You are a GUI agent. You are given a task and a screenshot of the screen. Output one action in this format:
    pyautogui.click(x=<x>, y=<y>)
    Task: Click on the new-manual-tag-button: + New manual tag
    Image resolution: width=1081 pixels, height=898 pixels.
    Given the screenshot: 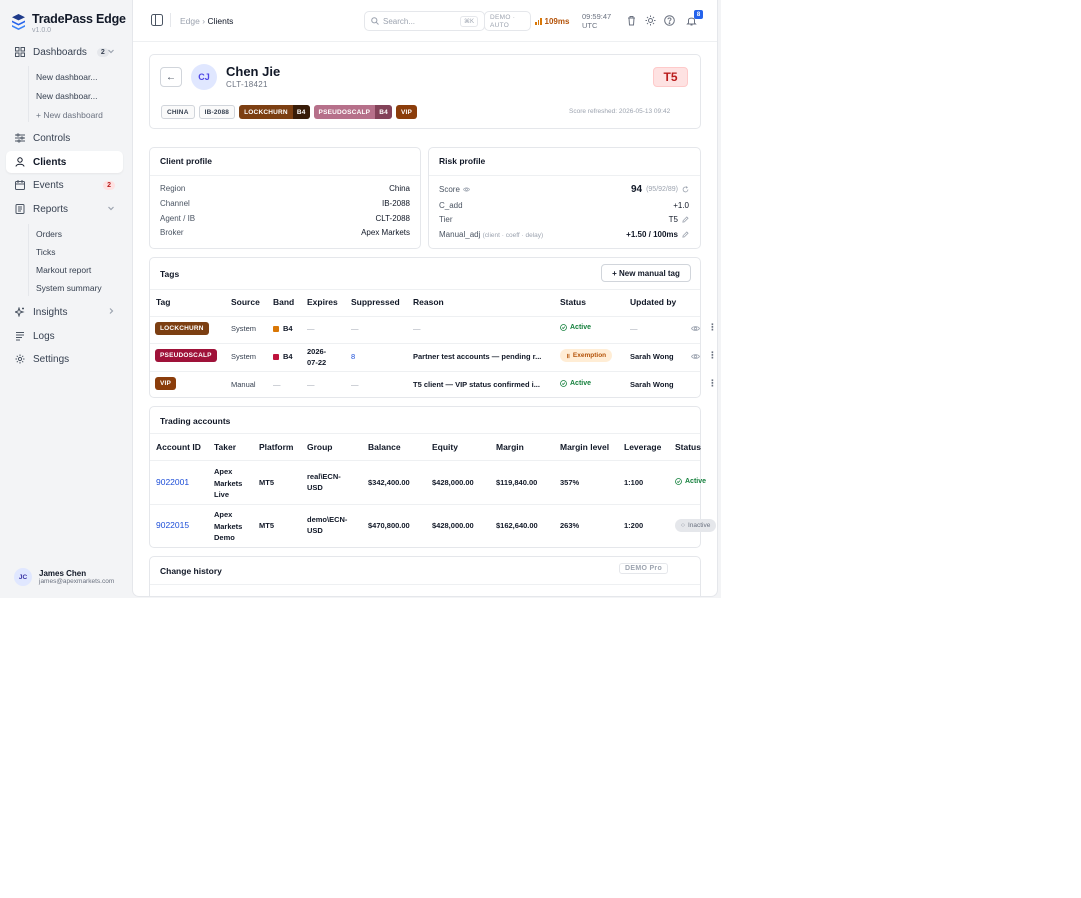 What is the action you would take?
    pyautogui.click(x=646, y=273)
    